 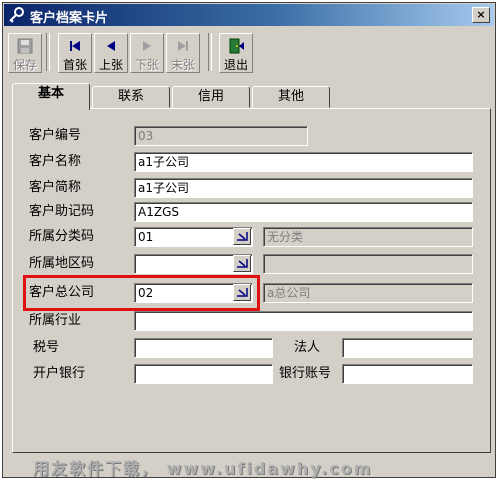 I want to click on exit-button: 退出, so click(x=236, y=53).